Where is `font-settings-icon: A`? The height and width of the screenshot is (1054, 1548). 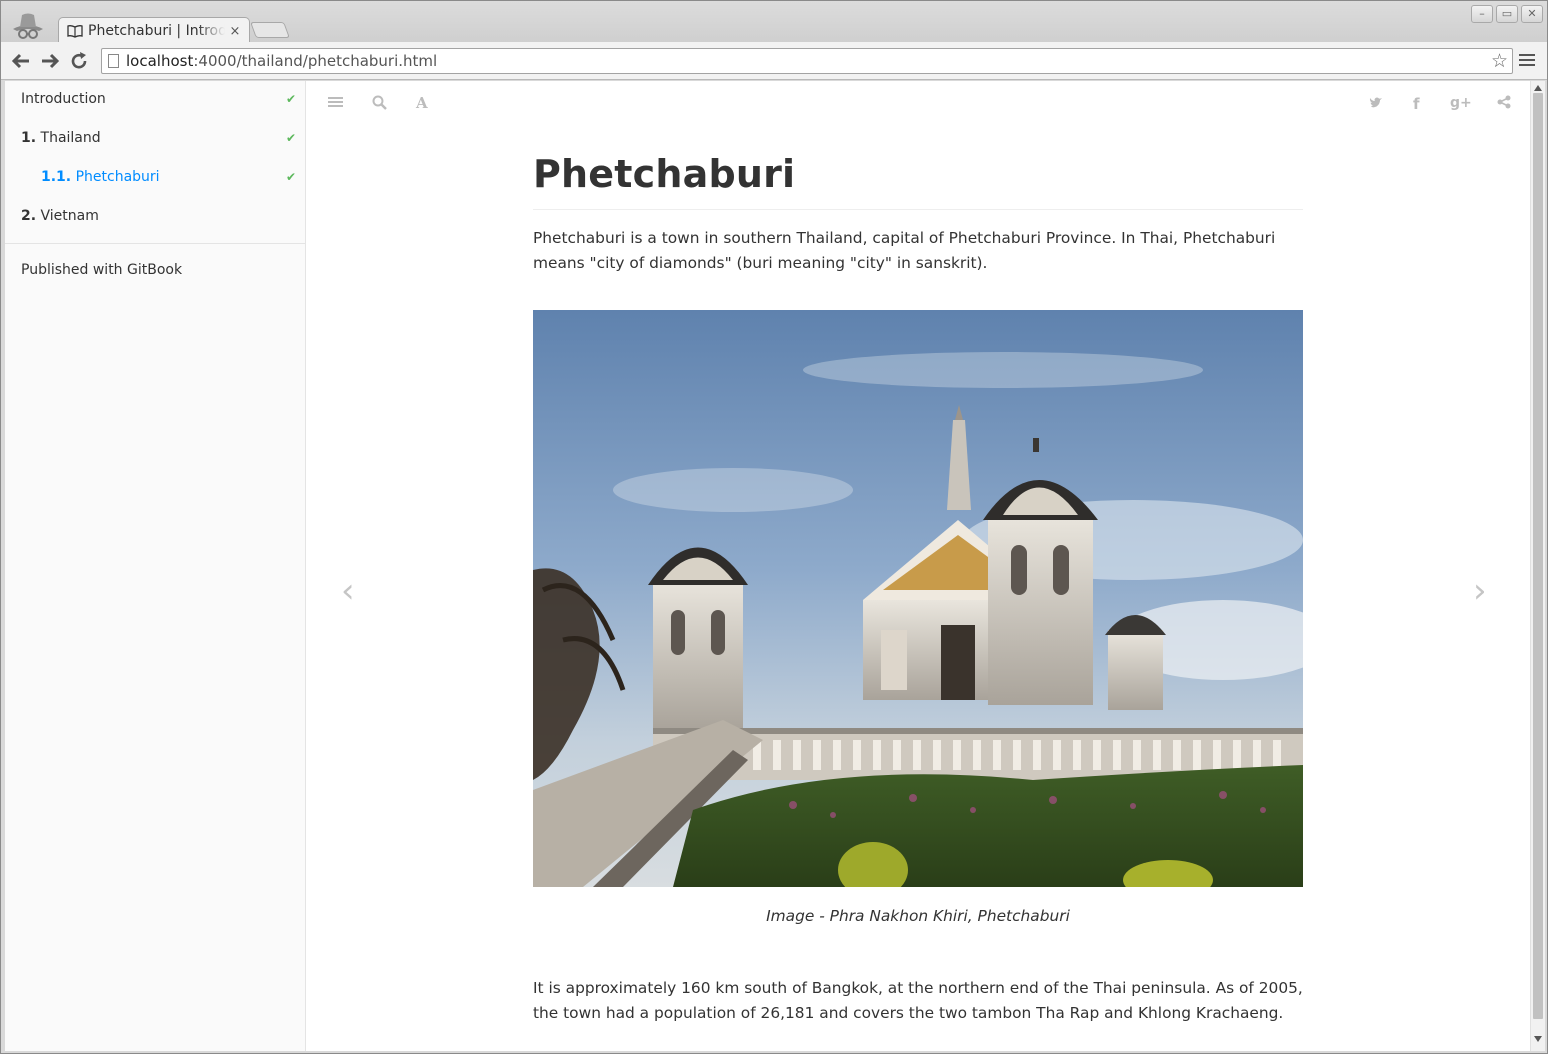 font-settings-icon: A is located at coordinates (422, 103).